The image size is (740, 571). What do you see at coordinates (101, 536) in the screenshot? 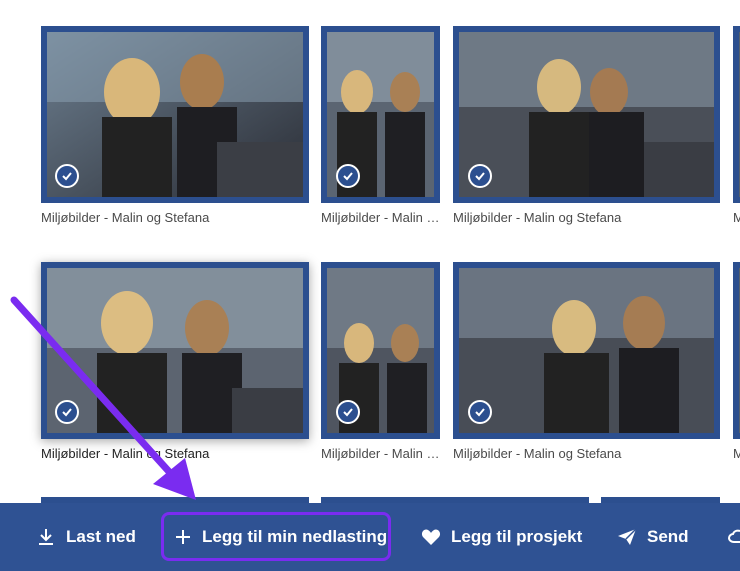
I see `download-button-label: Last ned` at bounding box center [101, 536].